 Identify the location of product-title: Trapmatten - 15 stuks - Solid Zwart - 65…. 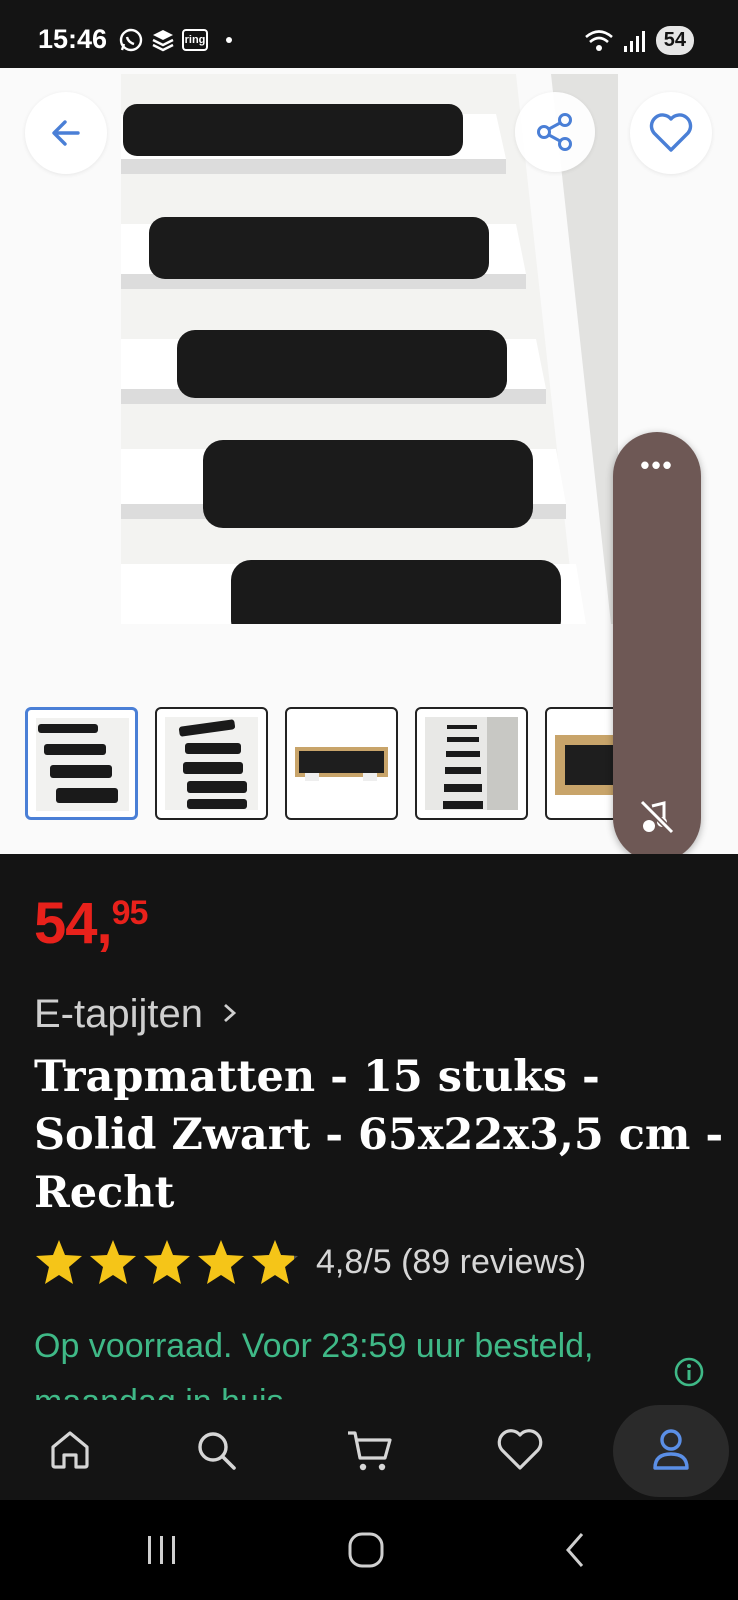
(379, 1135).